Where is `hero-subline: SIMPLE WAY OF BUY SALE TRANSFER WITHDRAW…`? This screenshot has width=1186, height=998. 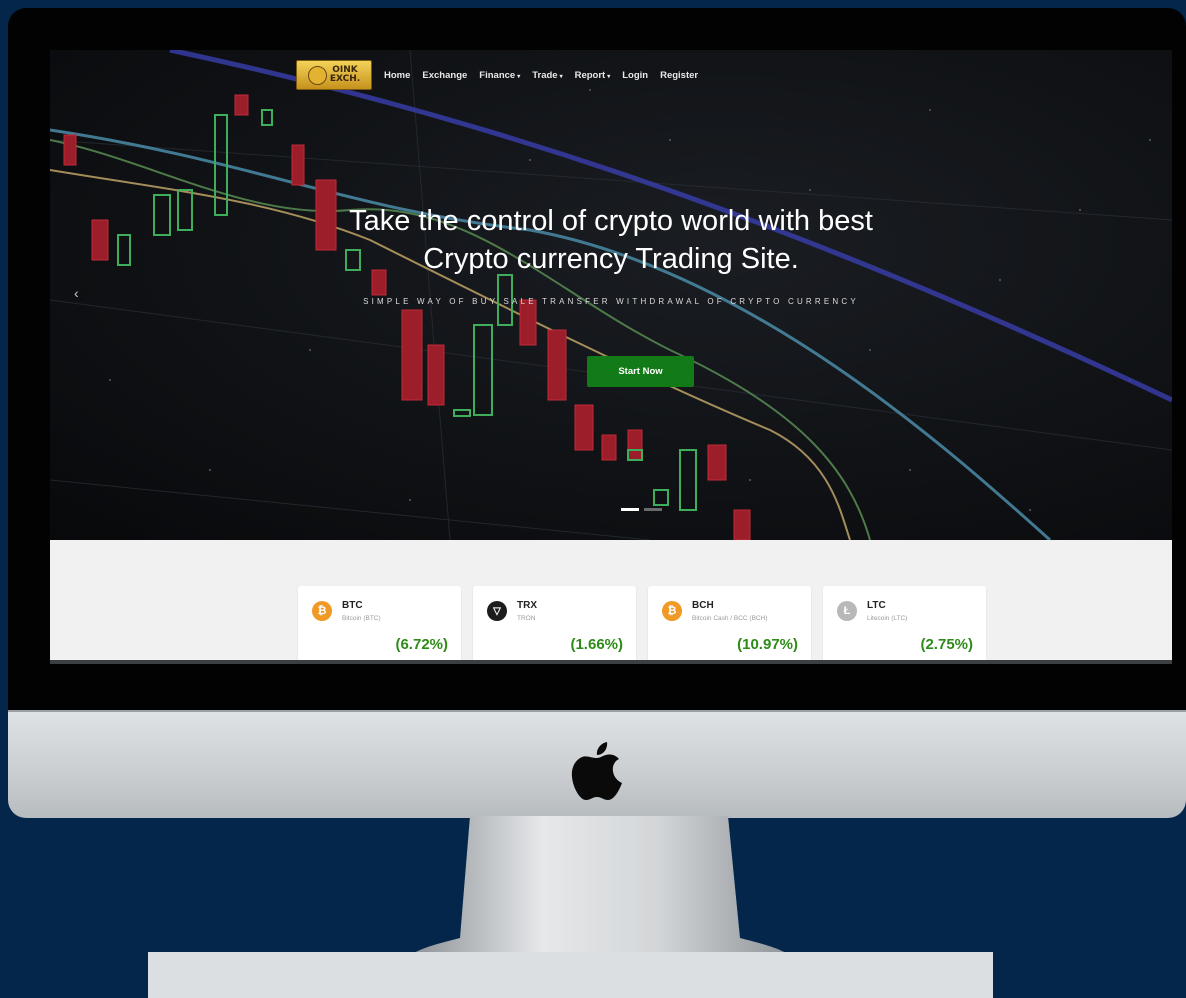 hero-subline: SIMPLE WAY OF BUY SALE TRANSFER WITHDRAW… is located at coordinates (611, 301).